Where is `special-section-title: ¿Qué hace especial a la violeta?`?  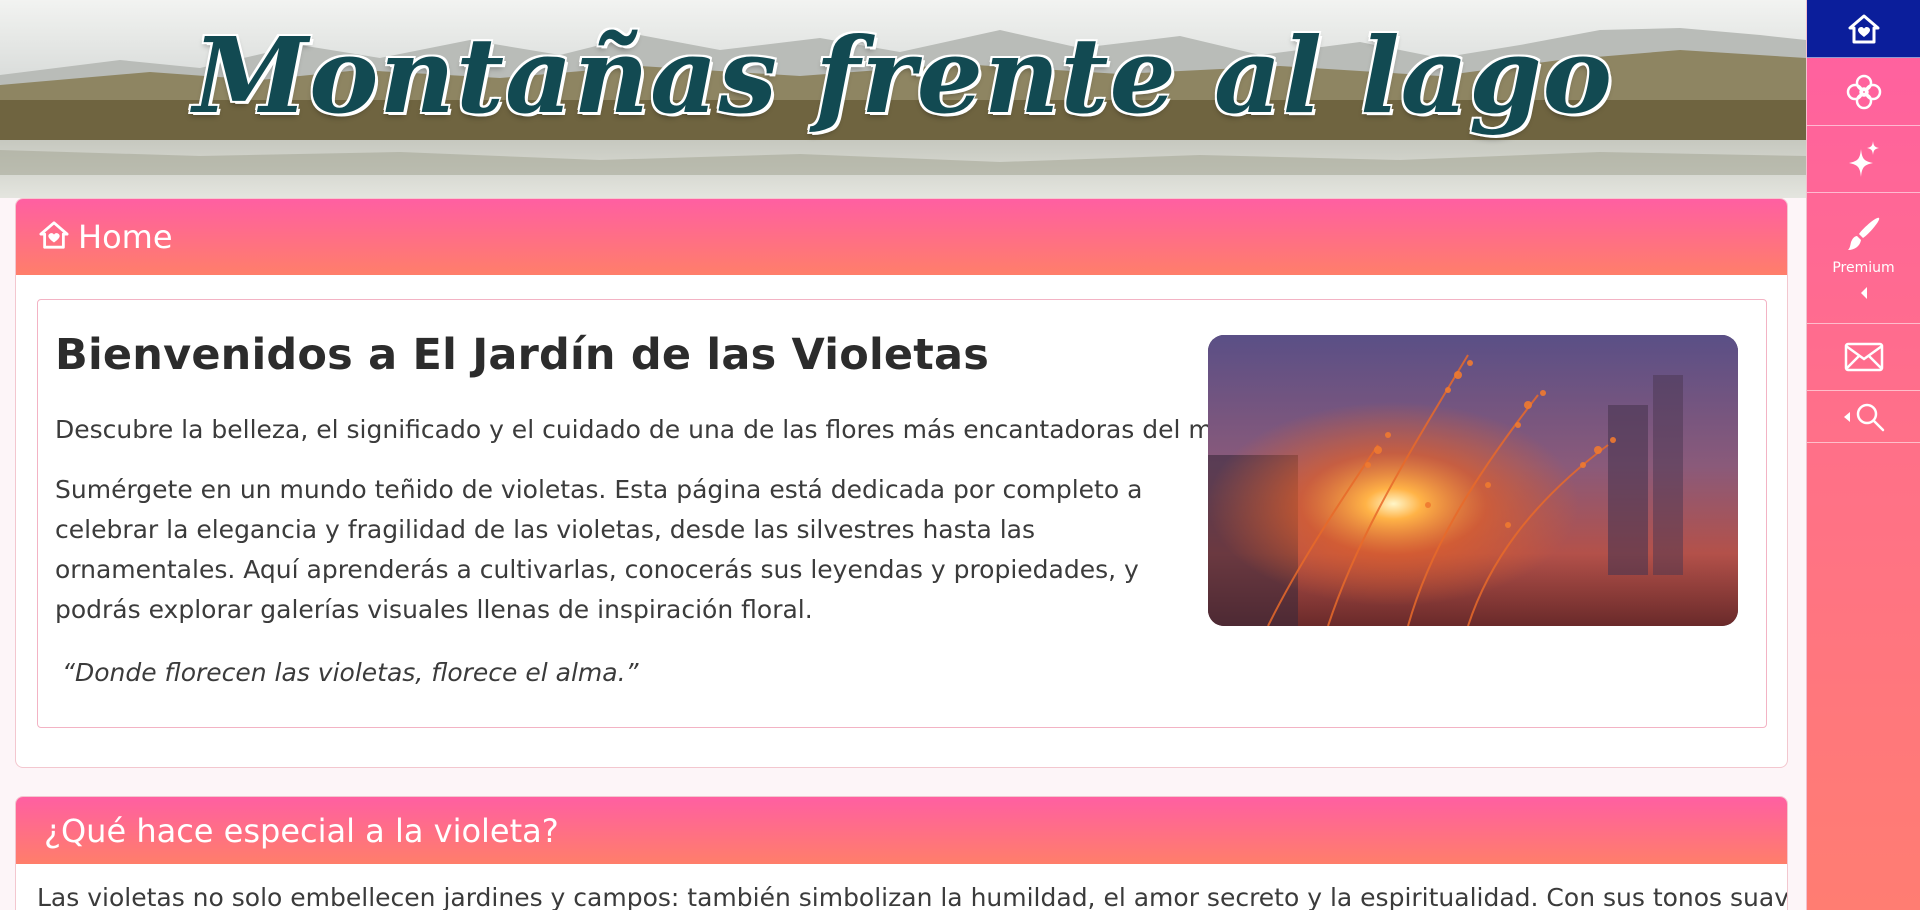 special-section-title: ¿Qué hace especial a la violeta? is located at coordinates (301, 830).